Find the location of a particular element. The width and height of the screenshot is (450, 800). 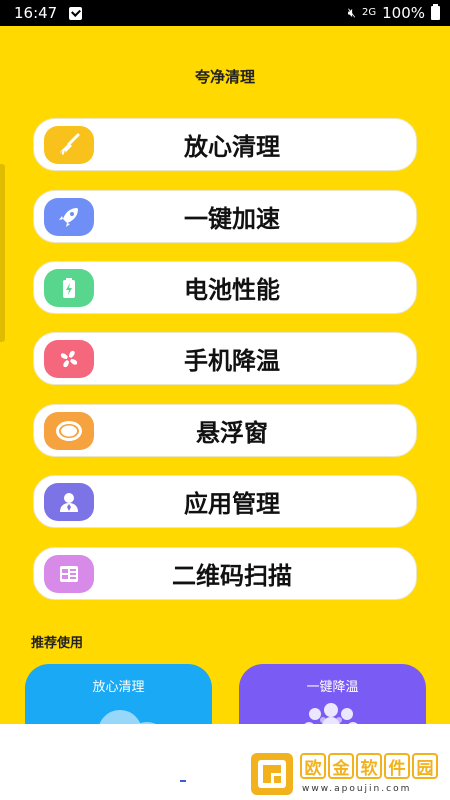

mute-icon: 🔇︎ is located at coordinates (351, 13).